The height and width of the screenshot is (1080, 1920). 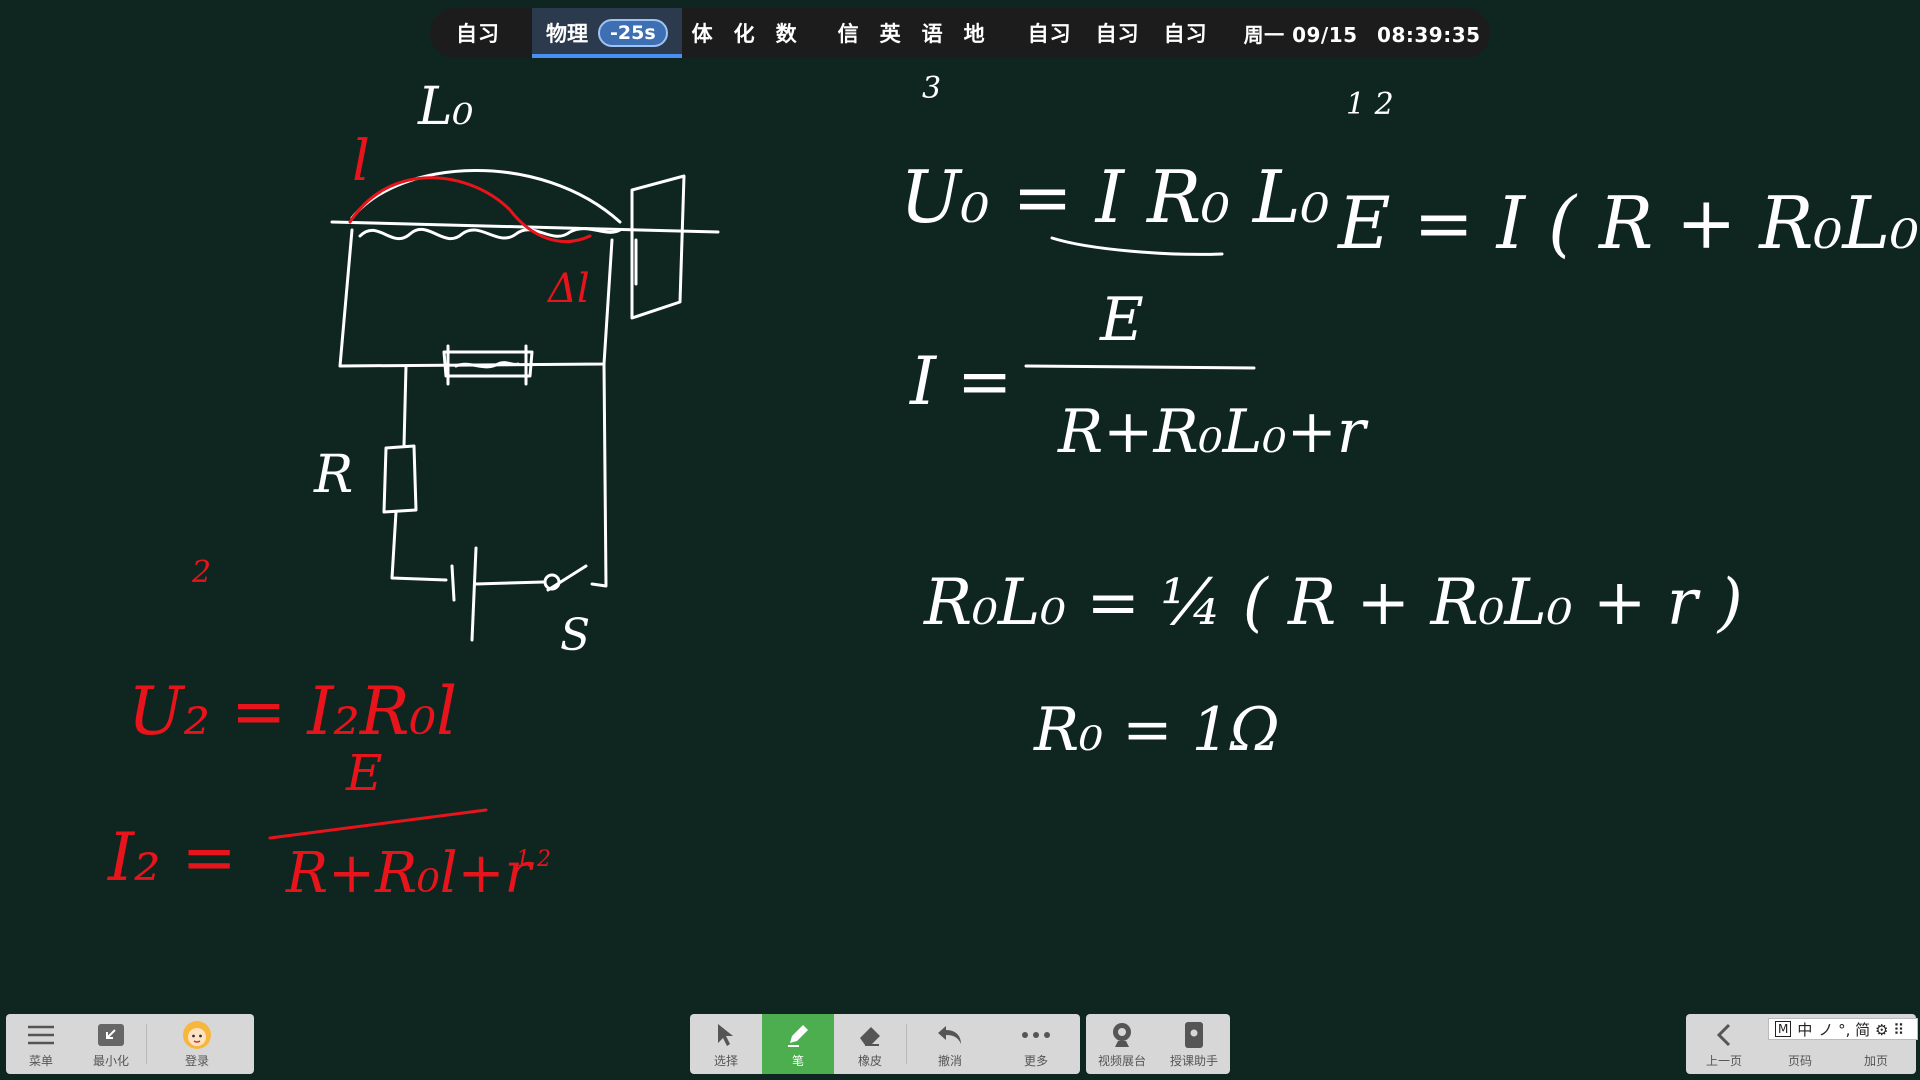 I want to click on eraser-icon, so click(x=870, y=1035).